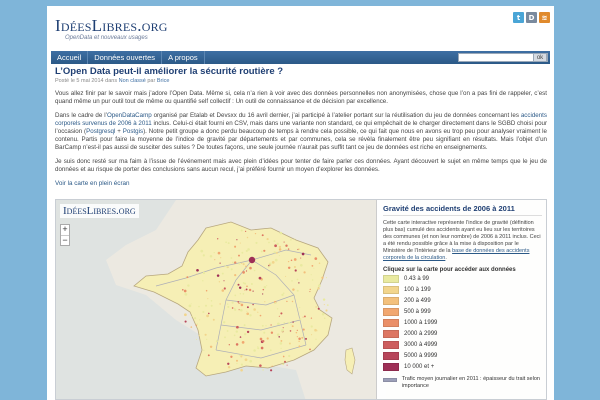  What do you see at coordinates (111, 26) in the screenshot?
I see `site-logo: IdéesLibres.org` at bounding box center [111, 26].